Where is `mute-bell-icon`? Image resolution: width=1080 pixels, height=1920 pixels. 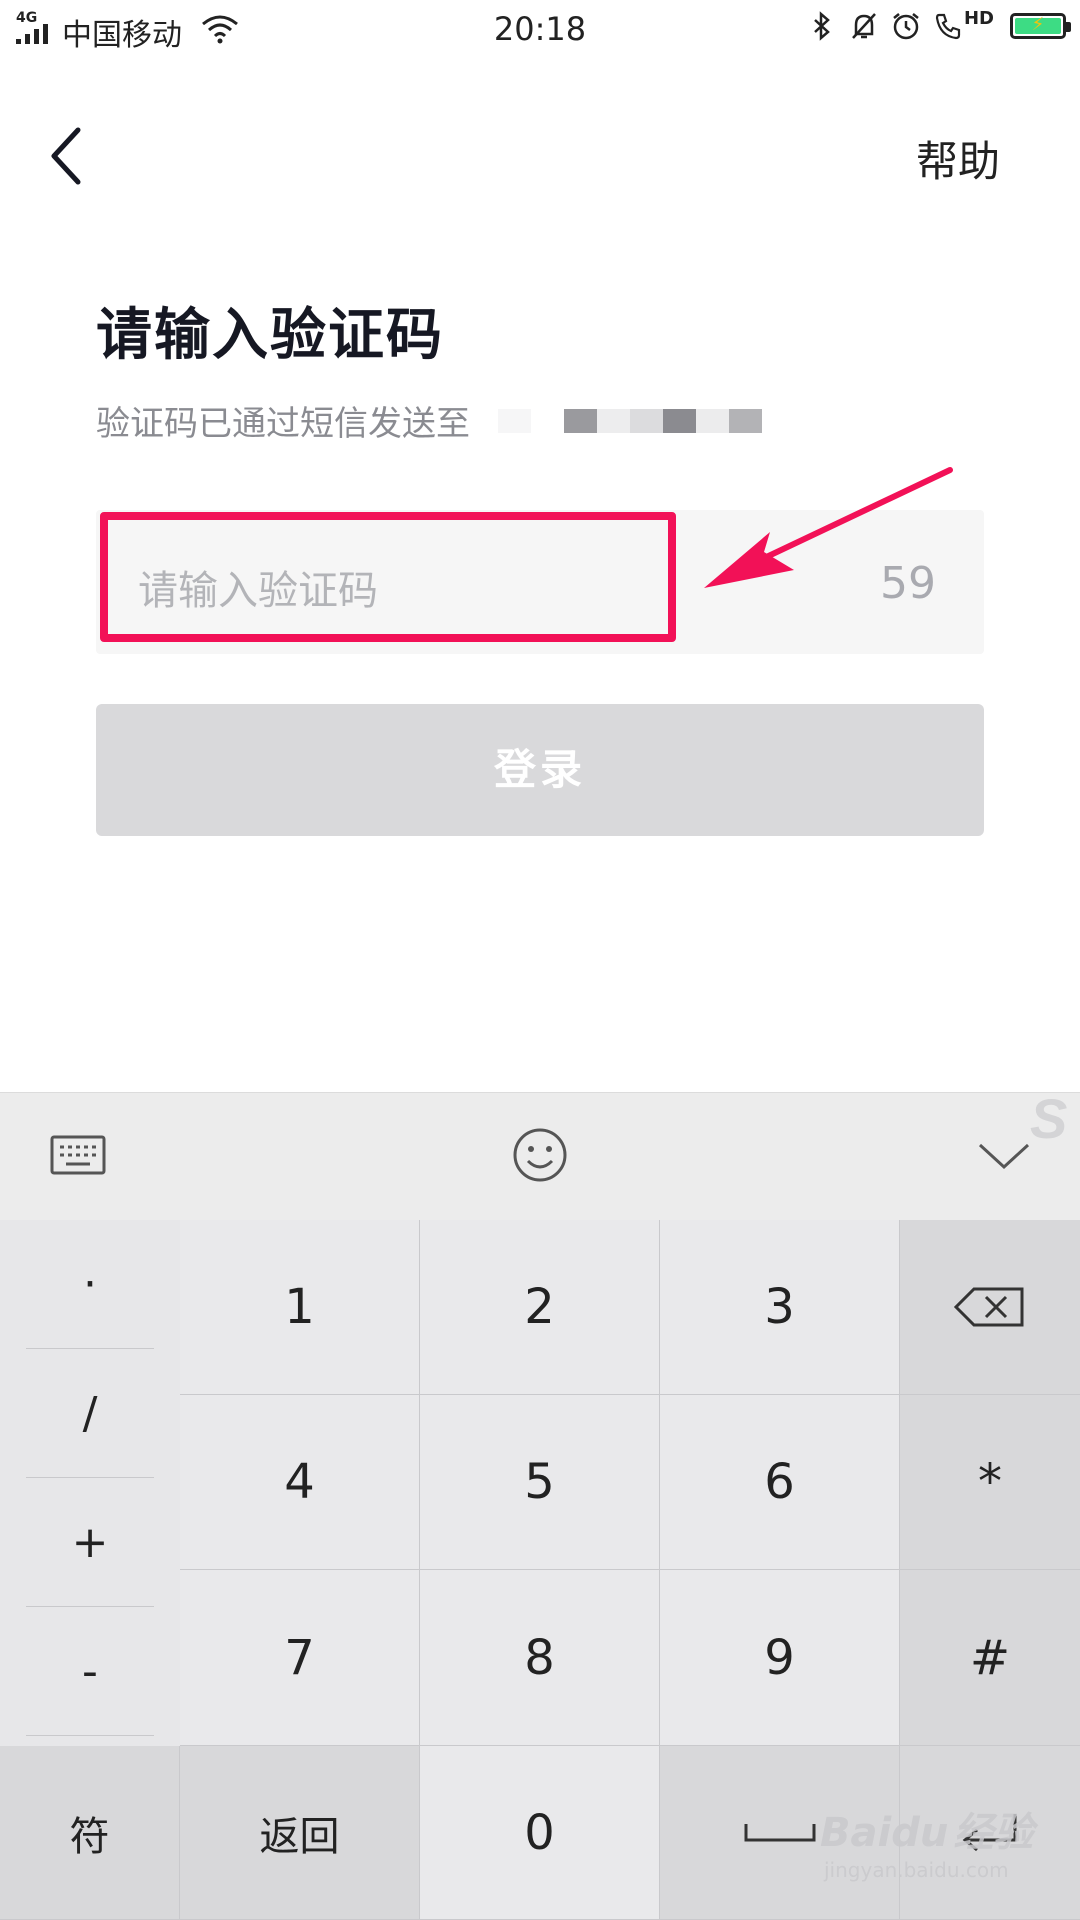
mute-bell-icon is located at coordinates (864, 26).